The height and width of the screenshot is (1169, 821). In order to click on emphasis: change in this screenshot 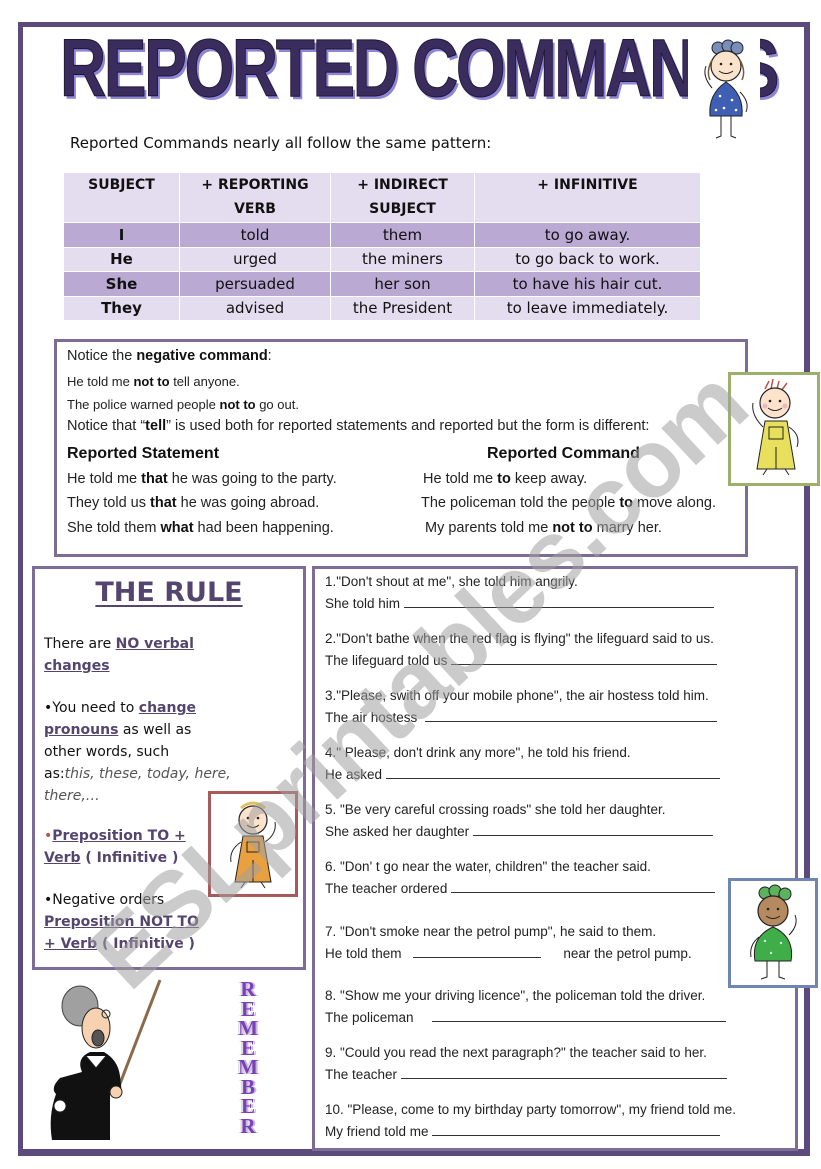, I will do `click(167, 708)`.